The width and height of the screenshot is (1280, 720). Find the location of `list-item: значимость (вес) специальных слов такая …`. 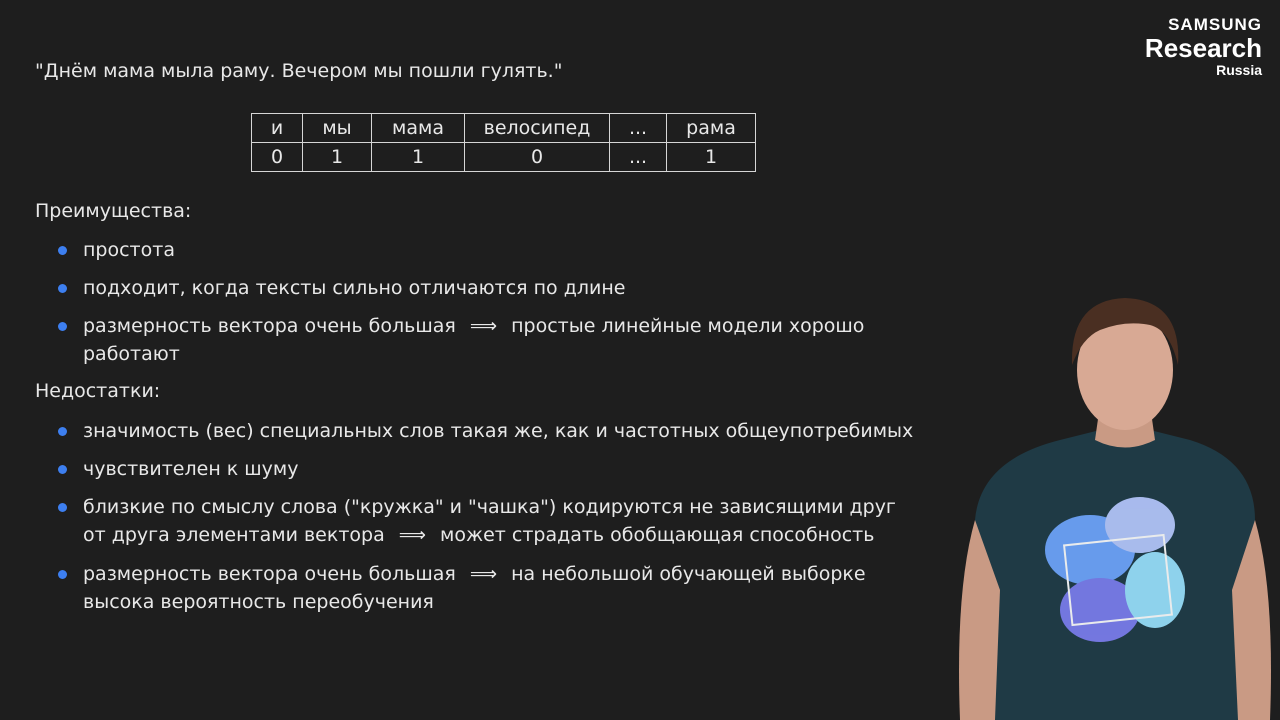

list-item: значимость (вес) специальных слов такая … is located at coordinates (485, 431).